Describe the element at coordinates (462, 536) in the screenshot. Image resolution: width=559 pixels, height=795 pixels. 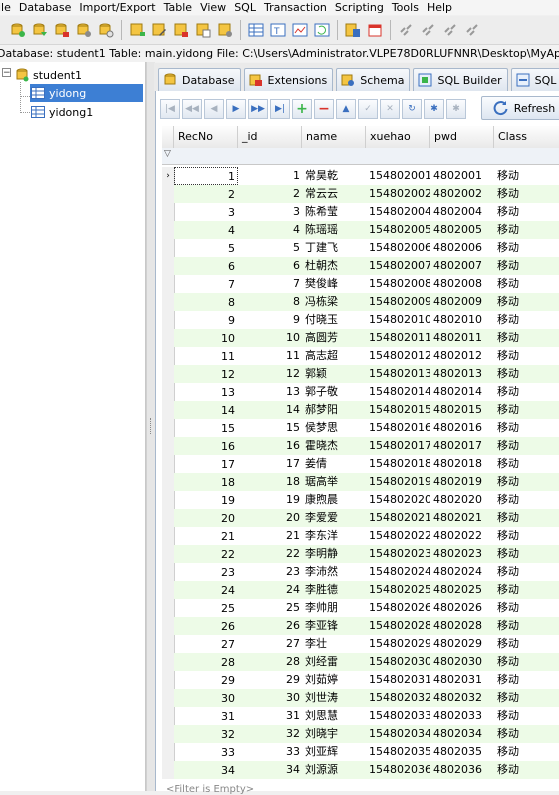
I see `grid-cell: 4802022` at that location.